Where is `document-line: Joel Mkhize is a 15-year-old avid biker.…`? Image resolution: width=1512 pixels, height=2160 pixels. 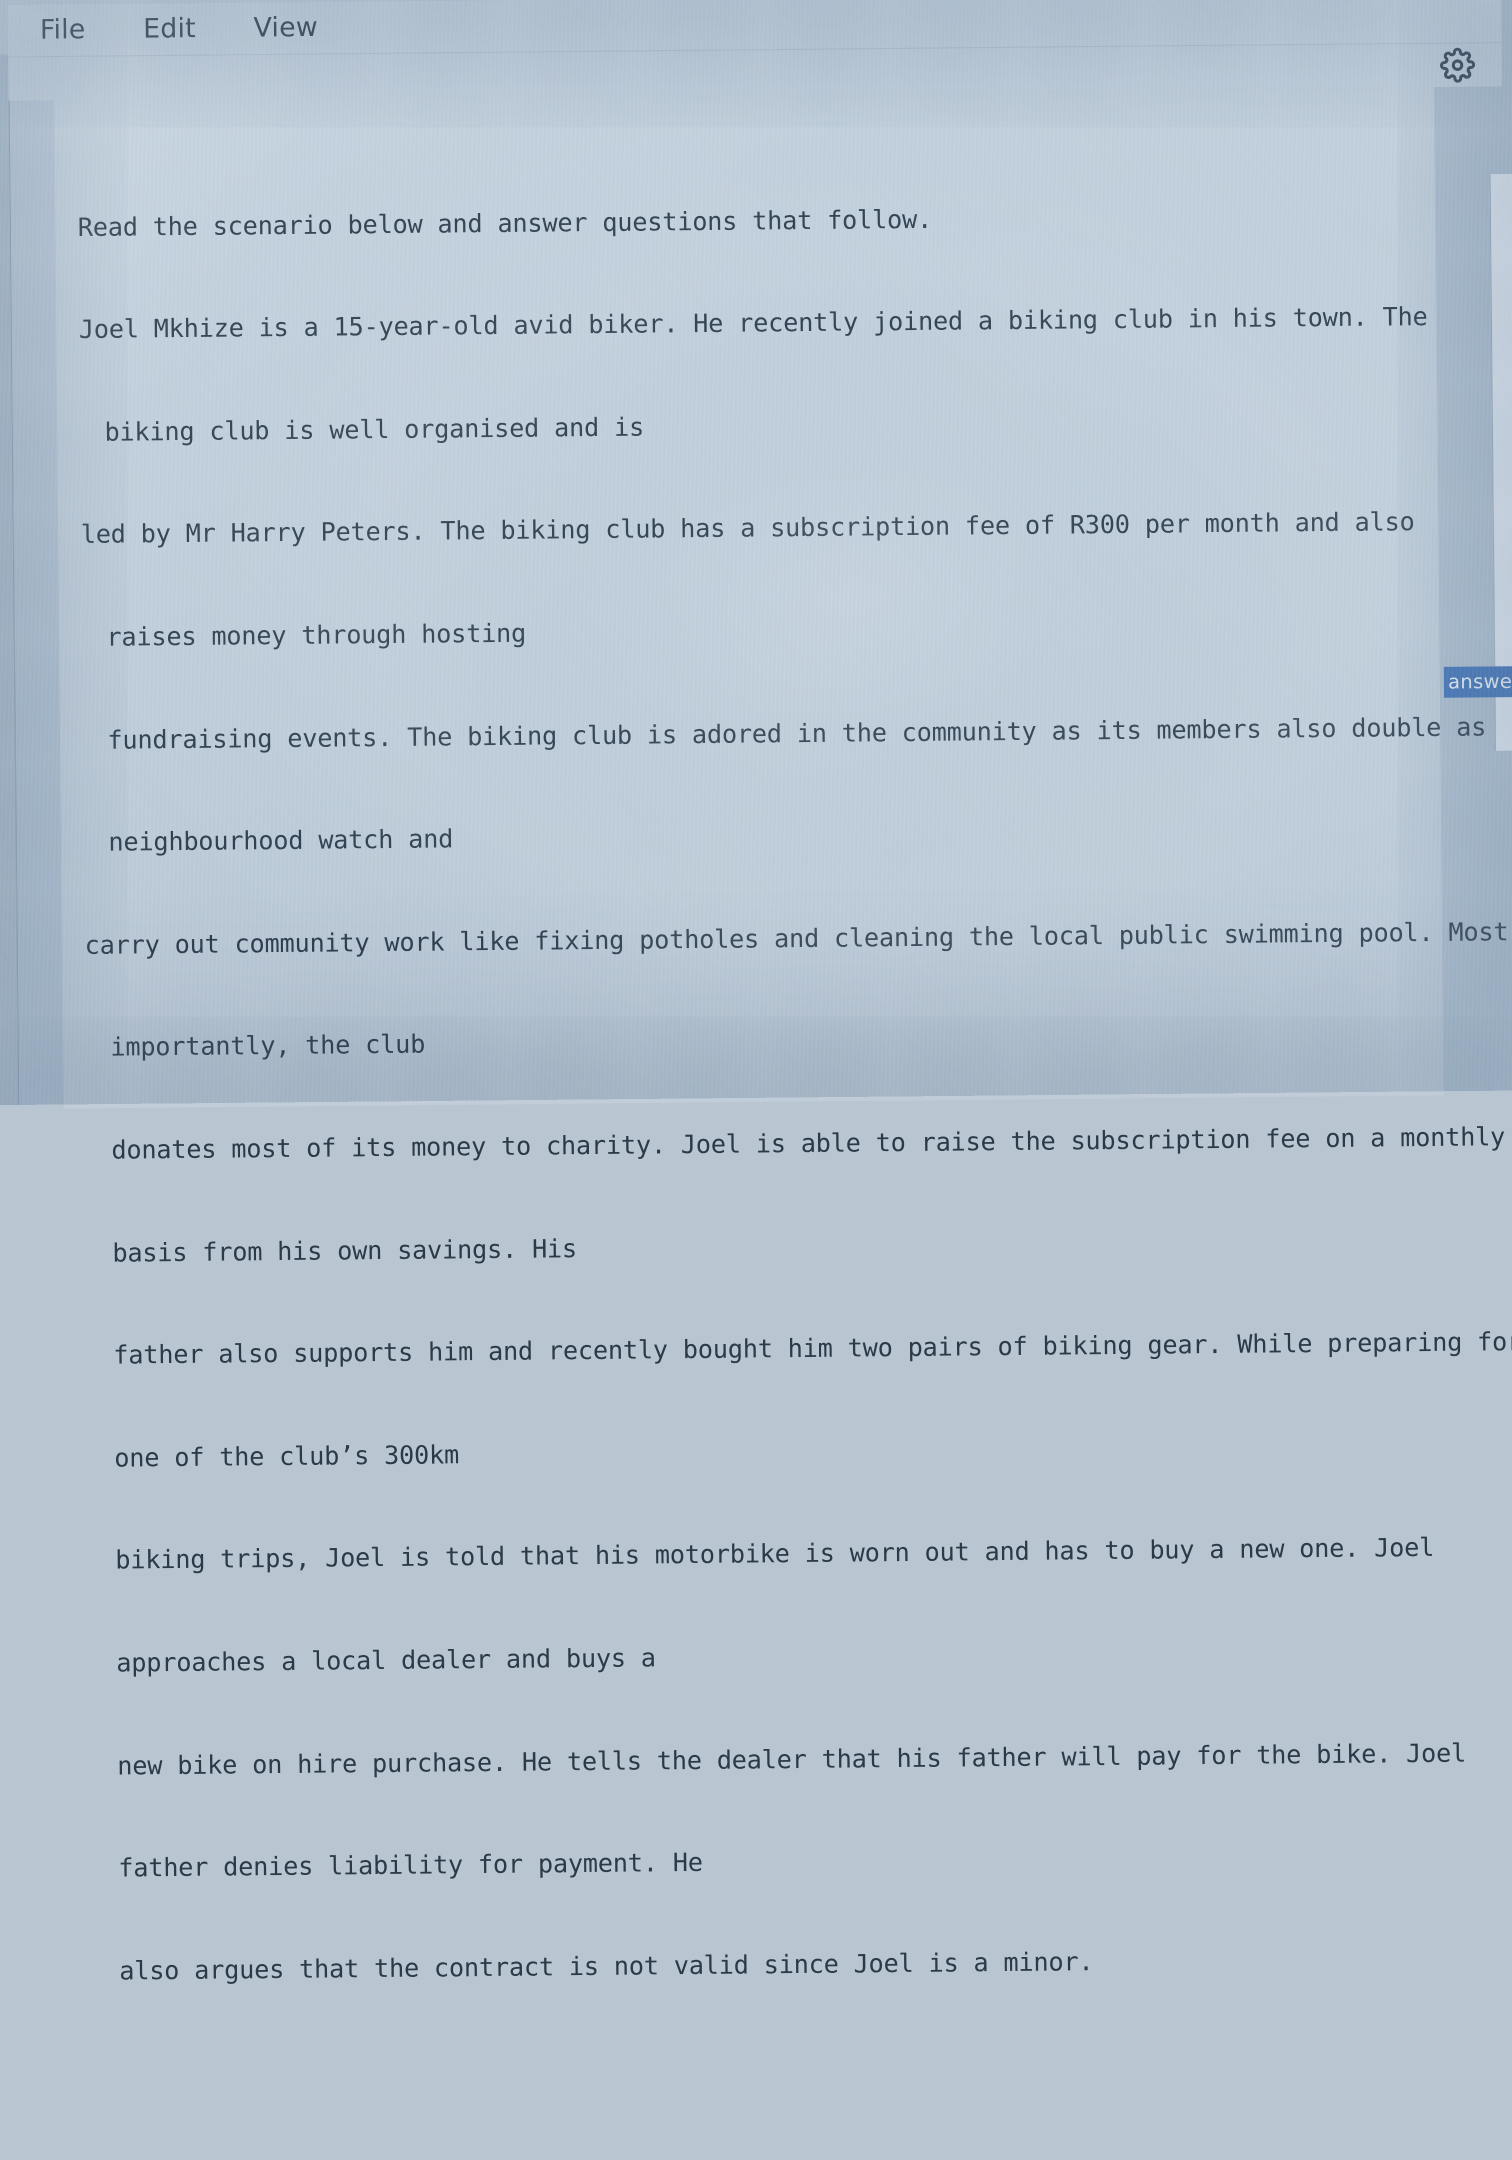 document-line: Joel Mkhize is a 15-year-old avid biker.… is located at coordinates (753, 323).